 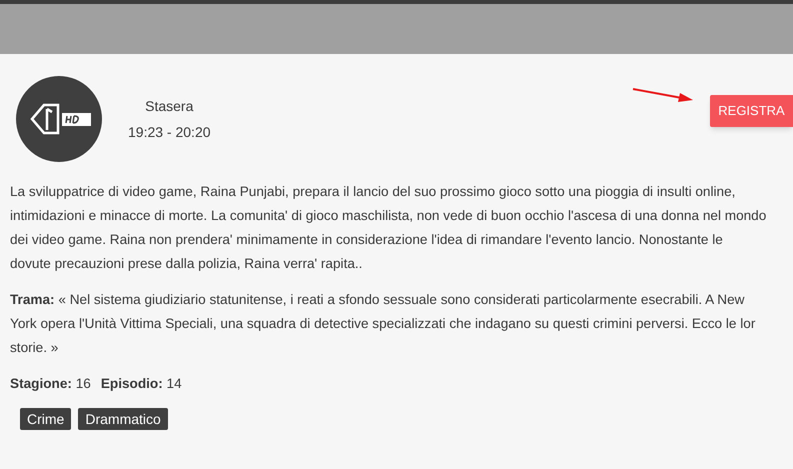 What do you see at coordinates (663, 95) in the screenshot?
I see `arrow-icon` at bounding box center [663, 95].